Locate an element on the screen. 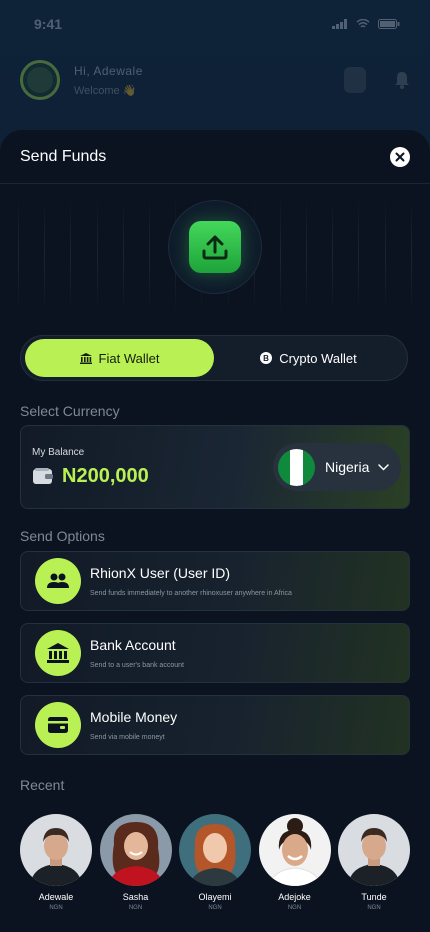 This screenshot has height=932, width=430. recent-contact: Adejoke NGN is located at coordinates (294, 862).